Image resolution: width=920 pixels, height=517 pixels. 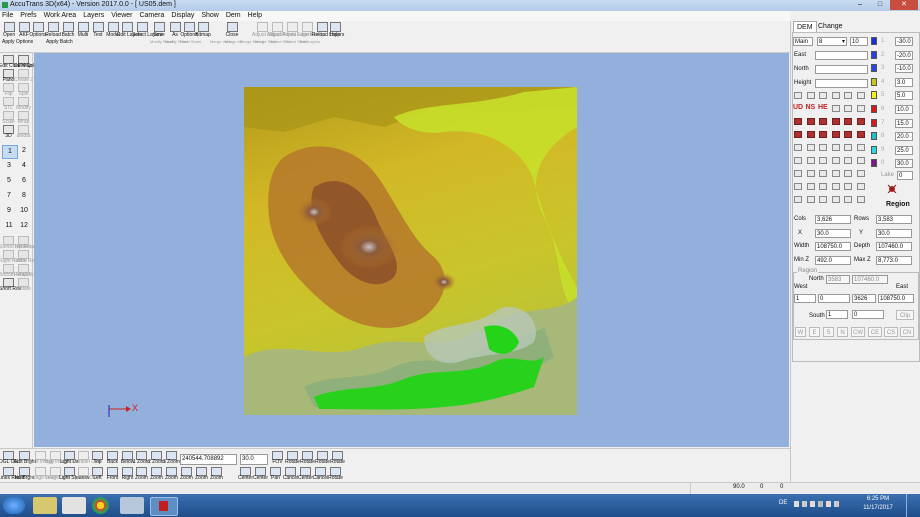 What do you see at coordinates (28, 271) in the screenshot?
I see `left-tool-persp-rotate-5: Persp Rotate` at bounding box center [28, 271].